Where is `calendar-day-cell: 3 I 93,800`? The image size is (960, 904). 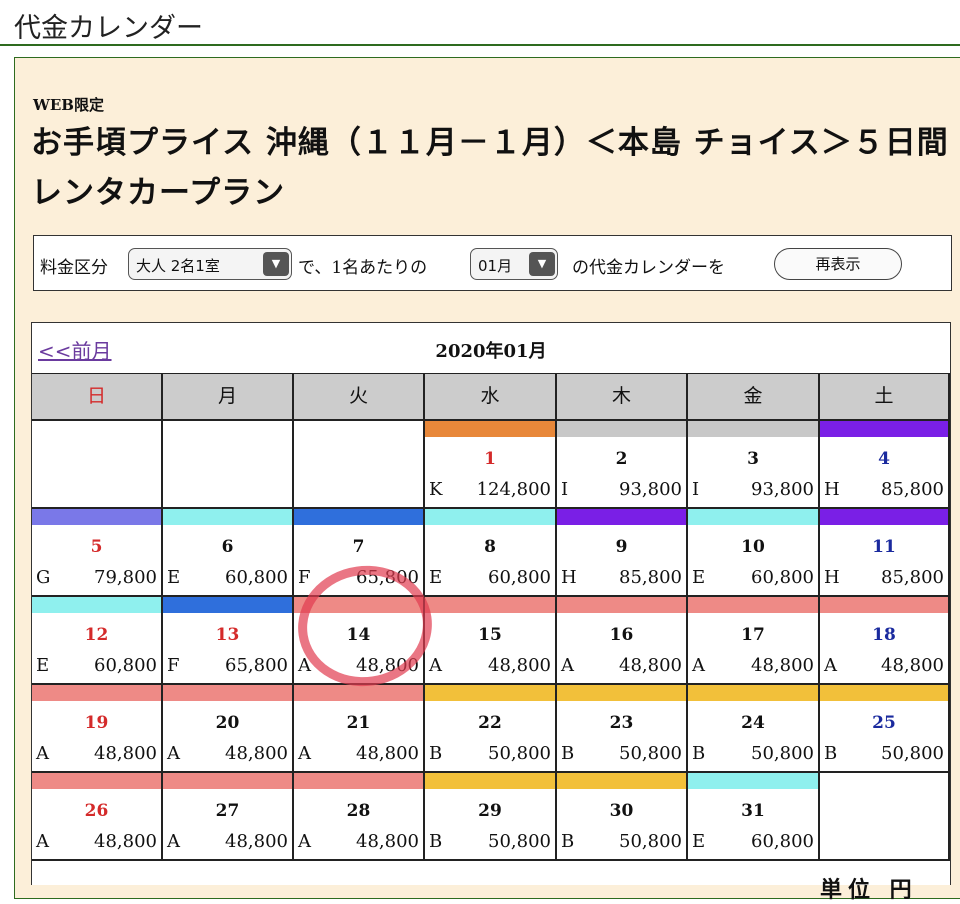
calendar-day-cell: 3 I 93,800 is located at coordinates (754, 465).